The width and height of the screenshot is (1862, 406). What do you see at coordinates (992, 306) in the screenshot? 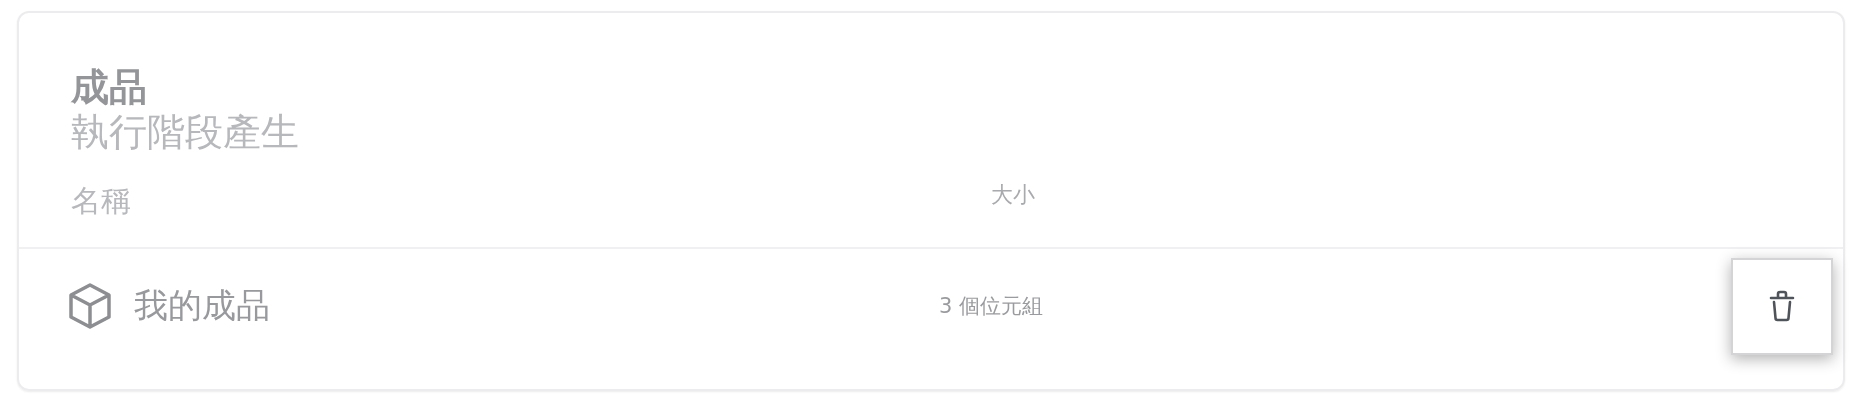
I see `artifact-size: 3 個位元組` at bounding box center [992, 306].